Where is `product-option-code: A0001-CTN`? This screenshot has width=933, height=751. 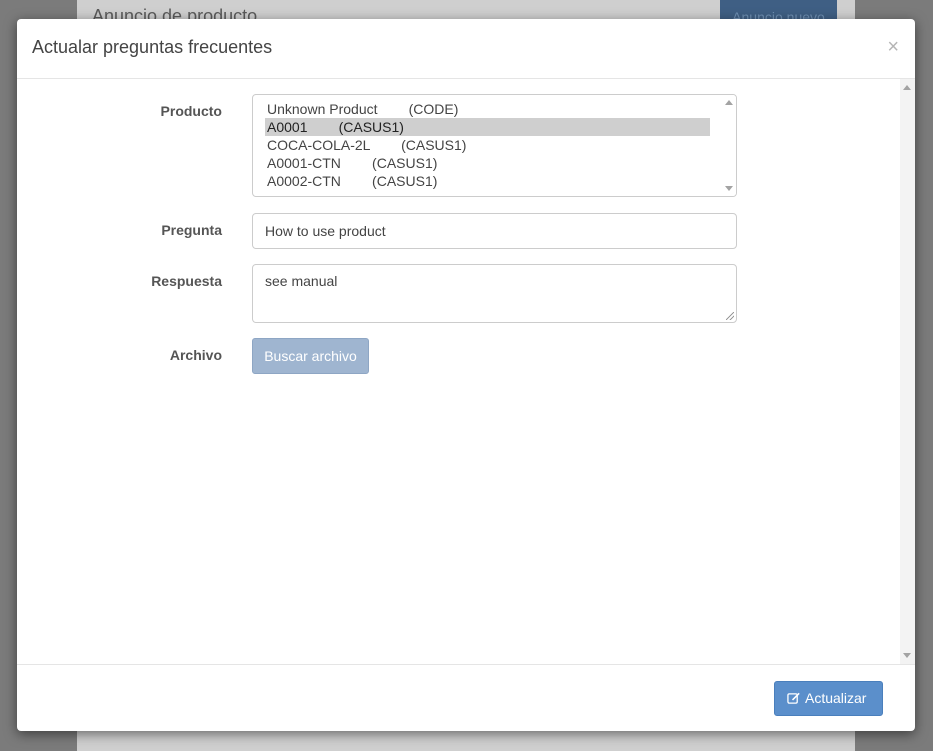 product-option-code: A0001-CTN is located at coordinates (304, 163).